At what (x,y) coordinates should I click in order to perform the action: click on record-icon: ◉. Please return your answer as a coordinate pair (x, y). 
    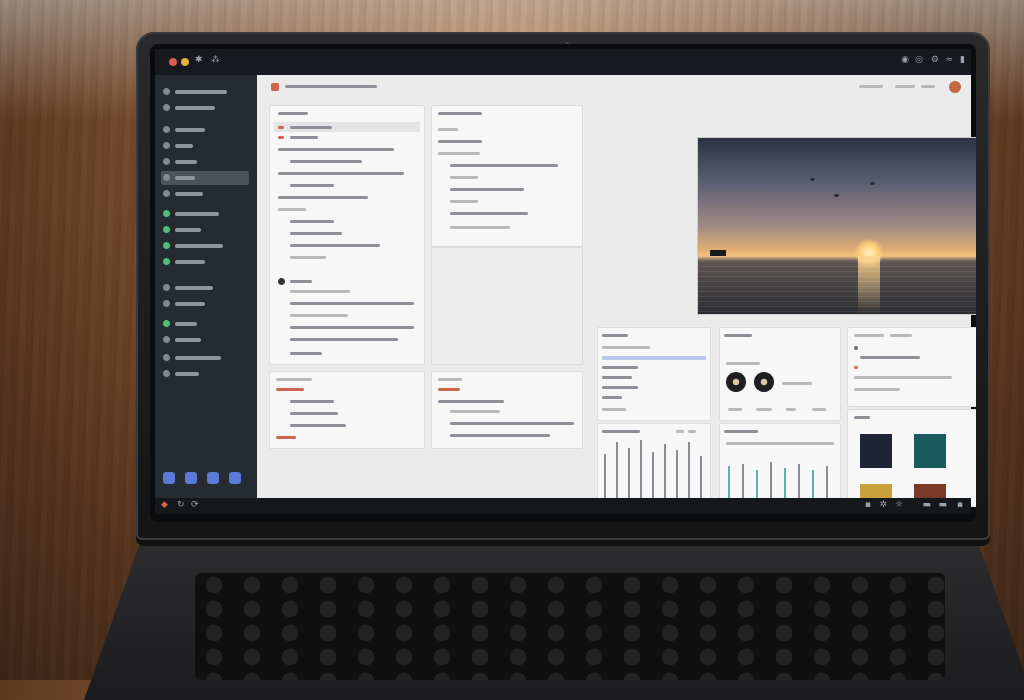
    Looking at the image, I should click on (905, 60).